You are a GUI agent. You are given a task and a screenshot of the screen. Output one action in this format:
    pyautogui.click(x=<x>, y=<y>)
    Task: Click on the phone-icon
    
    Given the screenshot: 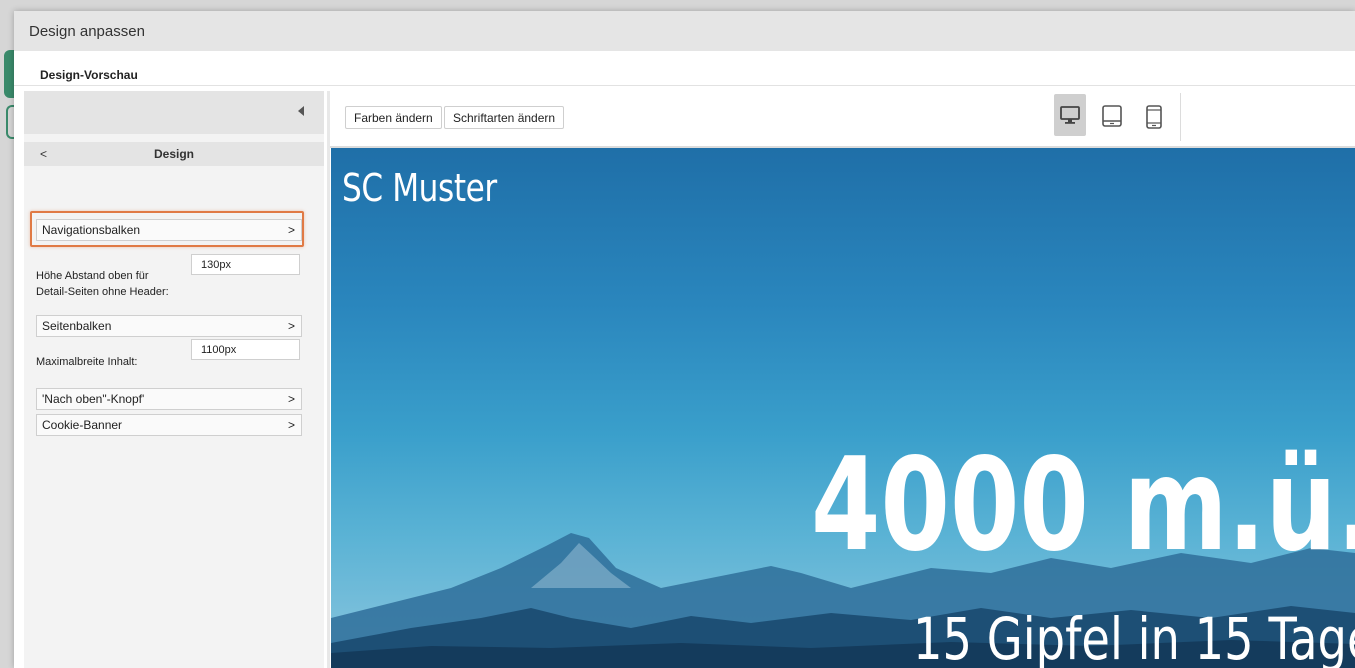 What is the action you would take?
    pyautogui.click(x=1154, y=117)
    